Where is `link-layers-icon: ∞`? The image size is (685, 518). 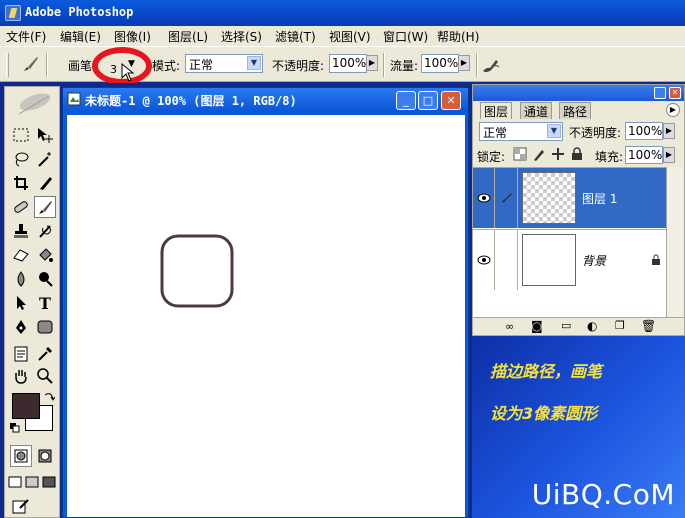 link-layers-icon: ∞ is located at coordinates (509, 326).